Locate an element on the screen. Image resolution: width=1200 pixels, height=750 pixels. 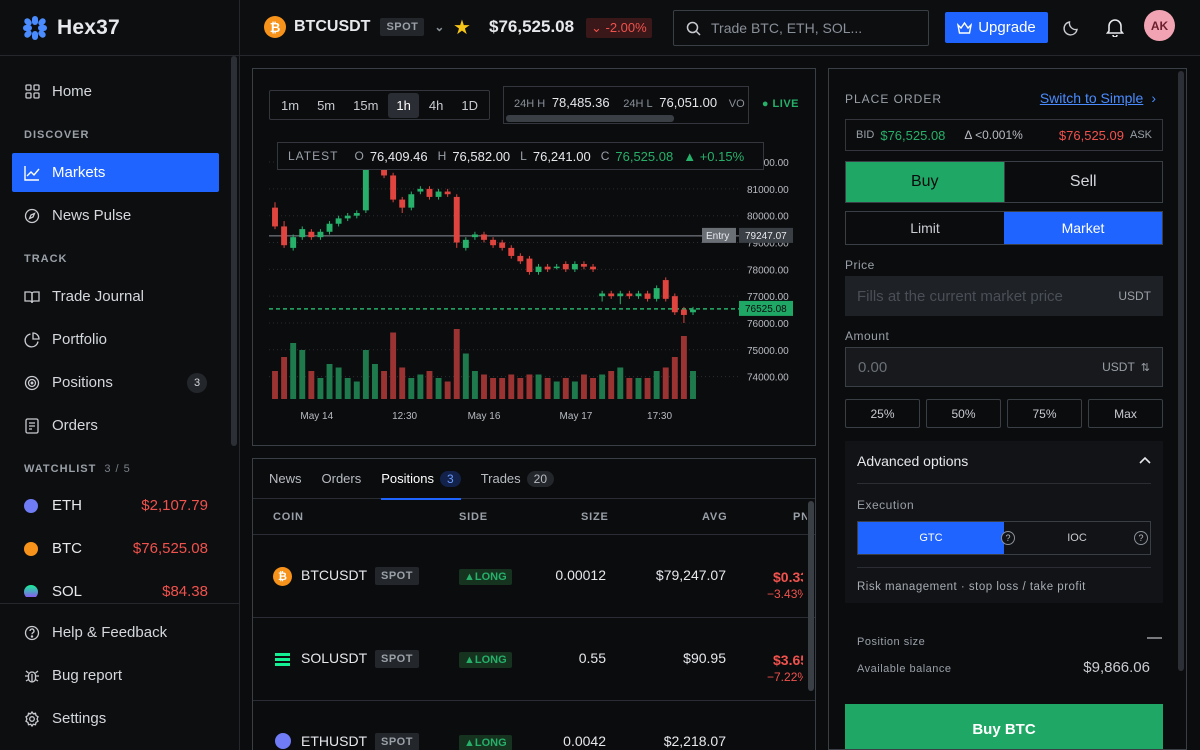
nav-portfolio: Portfolio is located at coordinates (115, 339).